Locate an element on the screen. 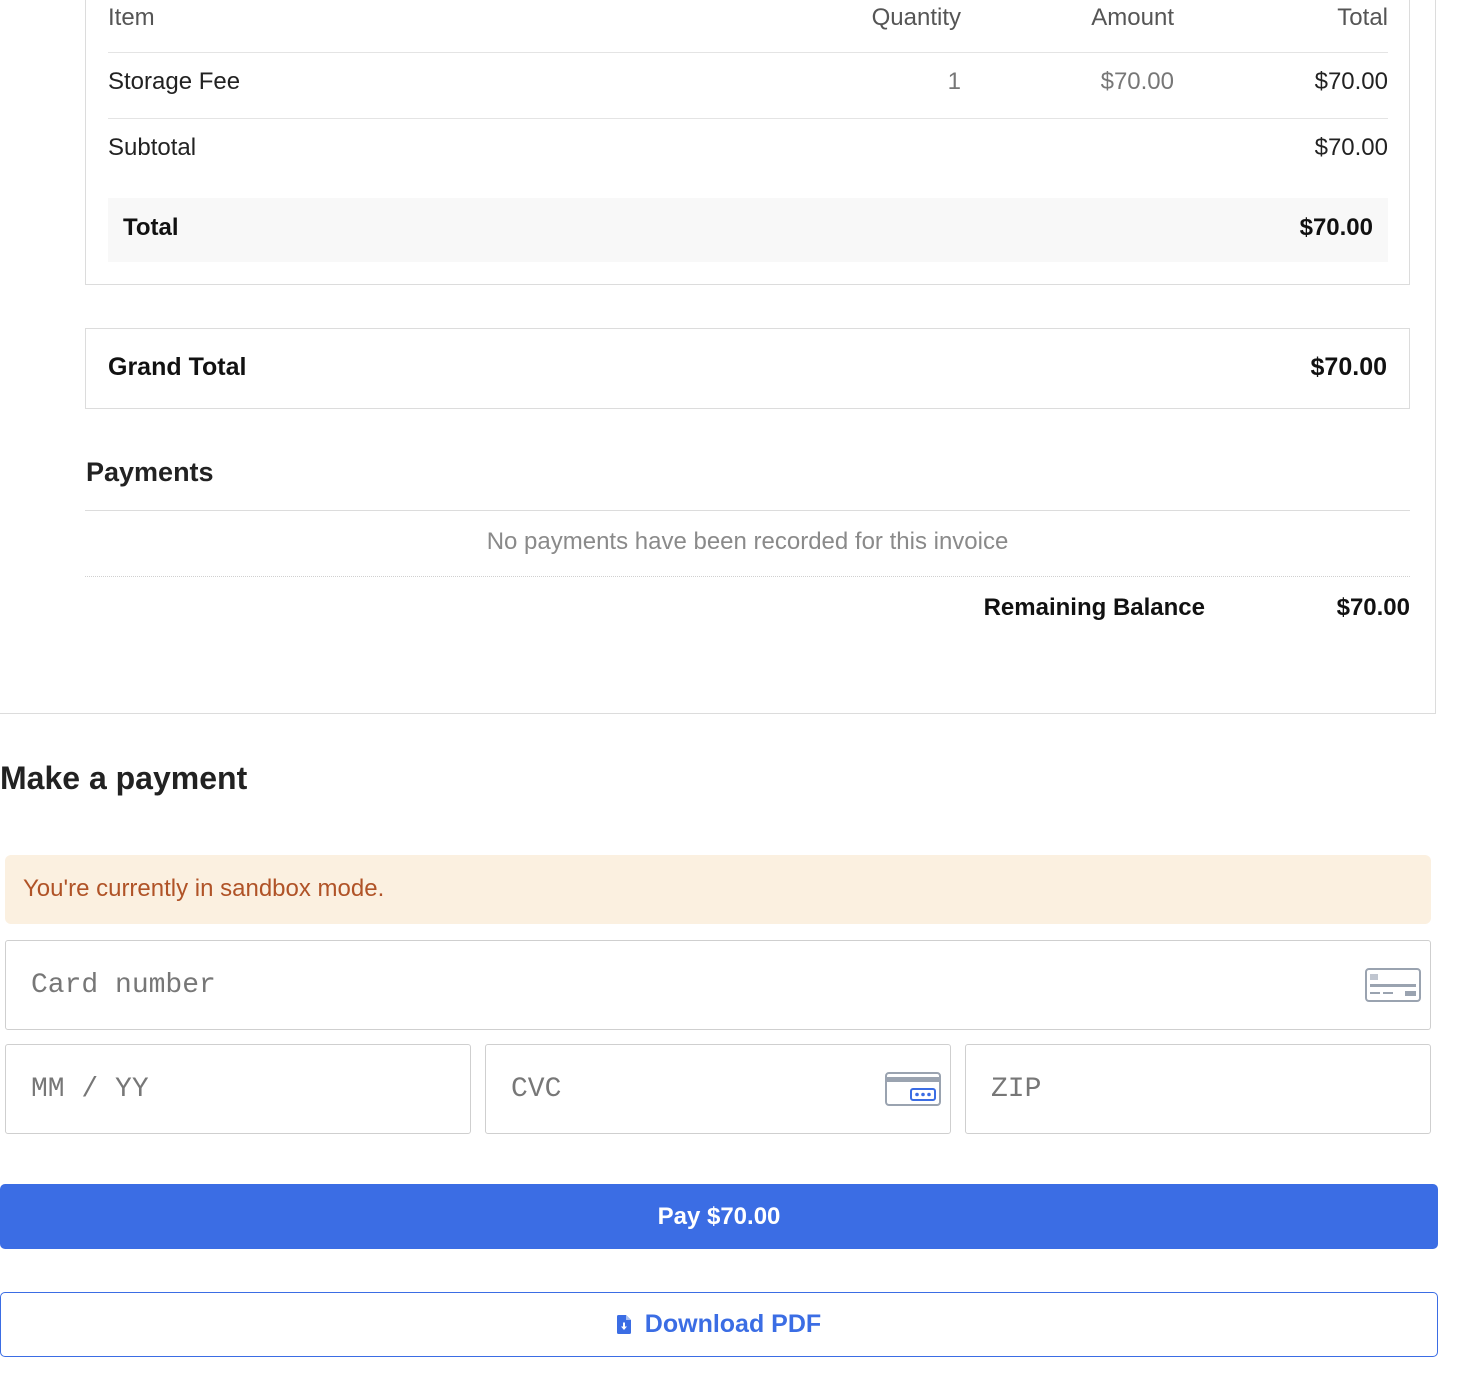 The height and width of the screenshot is (1394, 1480). cvc-field is located at coordinates (718, 1089).